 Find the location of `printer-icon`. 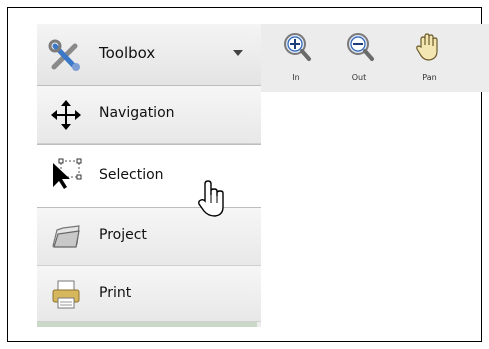

printer-icon is located at coordinates (66, 294).